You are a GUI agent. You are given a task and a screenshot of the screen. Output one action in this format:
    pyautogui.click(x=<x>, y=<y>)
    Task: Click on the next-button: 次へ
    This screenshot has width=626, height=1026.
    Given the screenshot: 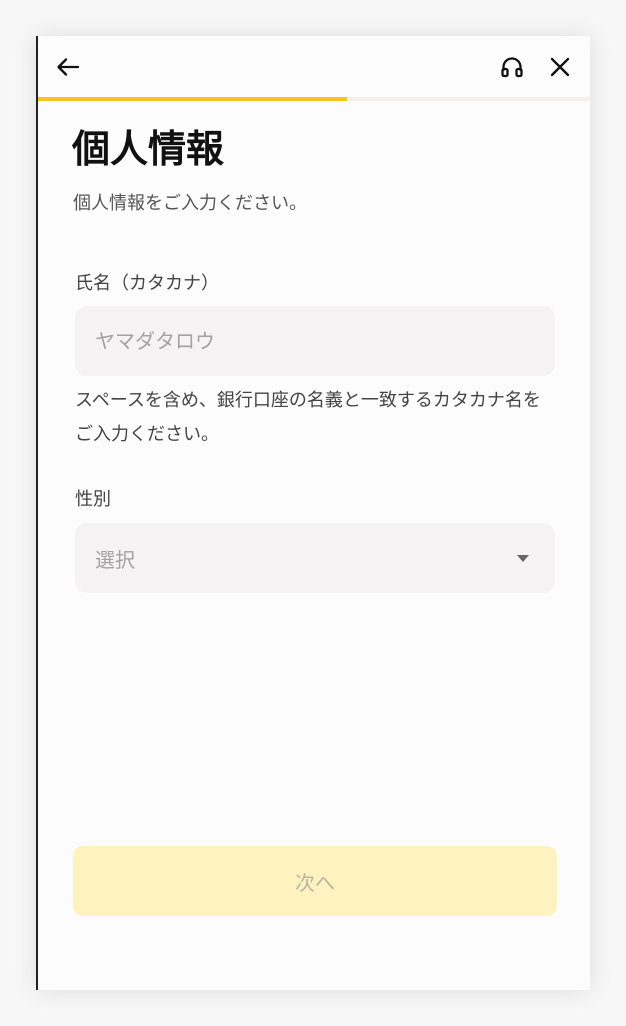 What is the action you would take?
    pyautogui.click(x=315, y=881)
    